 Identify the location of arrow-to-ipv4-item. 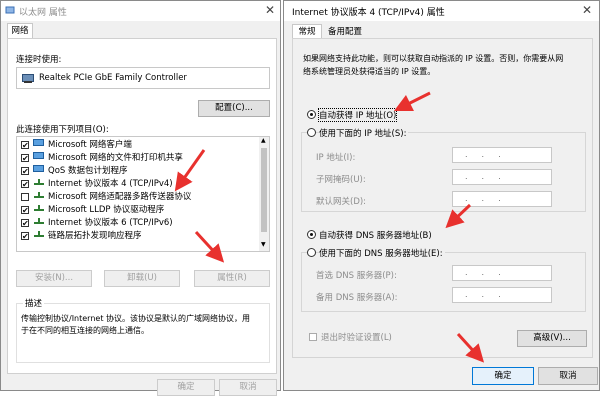
(190, 170).